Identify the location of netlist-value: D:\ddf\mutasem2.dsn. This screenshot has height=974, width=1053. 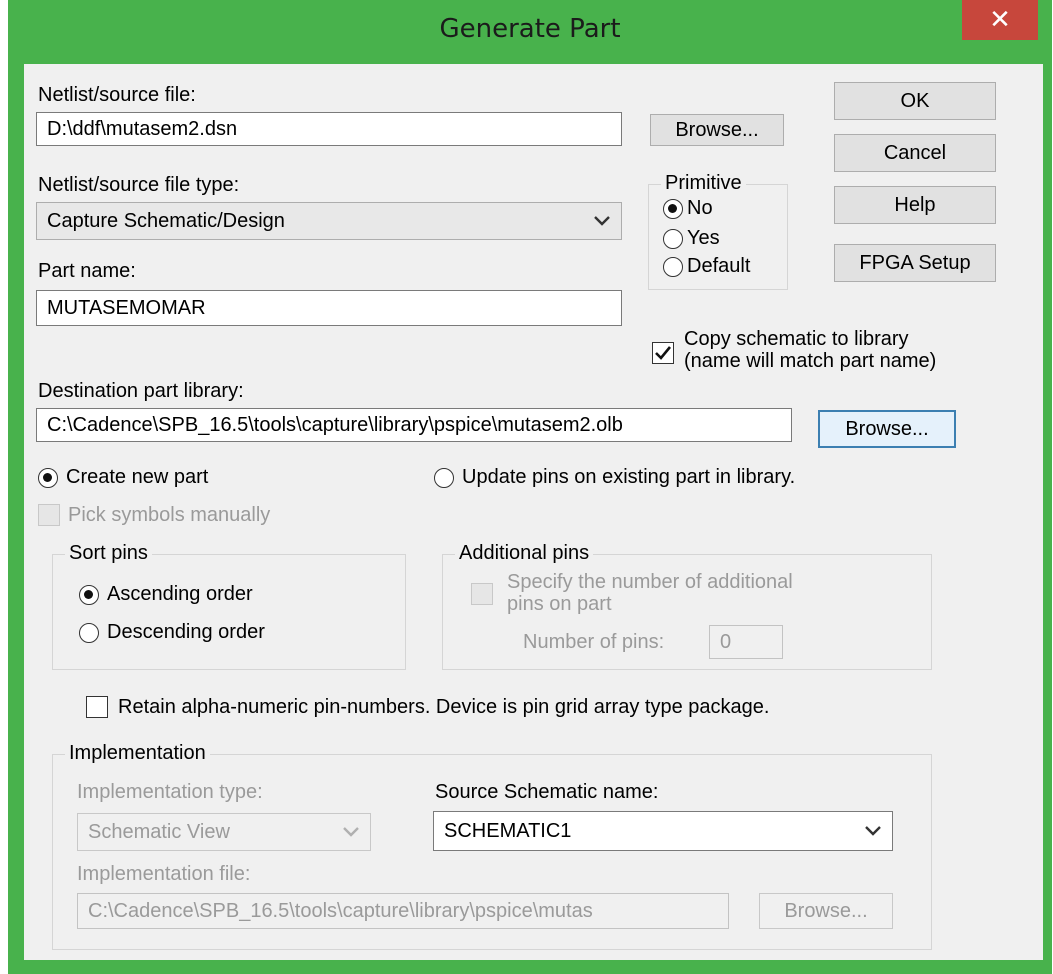
(142, 128).